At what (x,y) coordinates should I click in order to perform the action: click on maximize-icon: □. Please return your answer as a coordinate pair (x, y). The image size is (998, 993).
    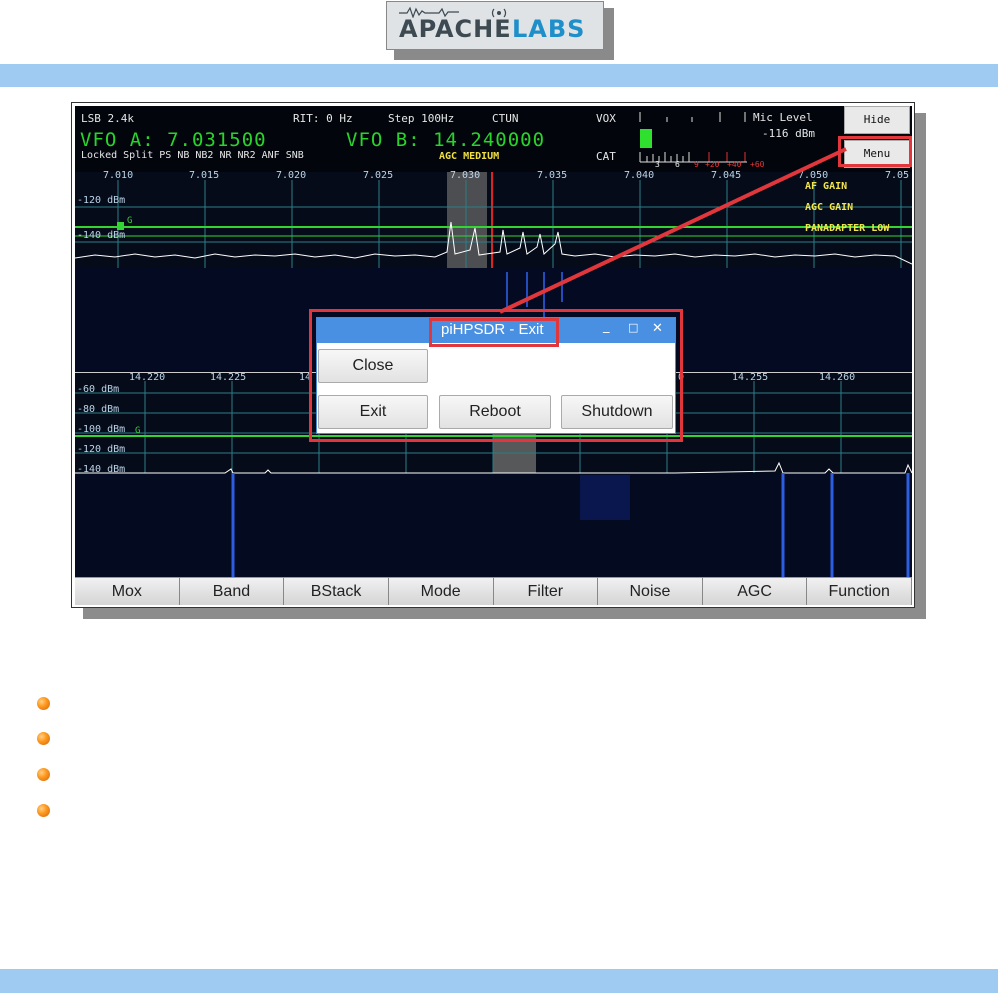
    Looking at the image, I should click on (633, 327).